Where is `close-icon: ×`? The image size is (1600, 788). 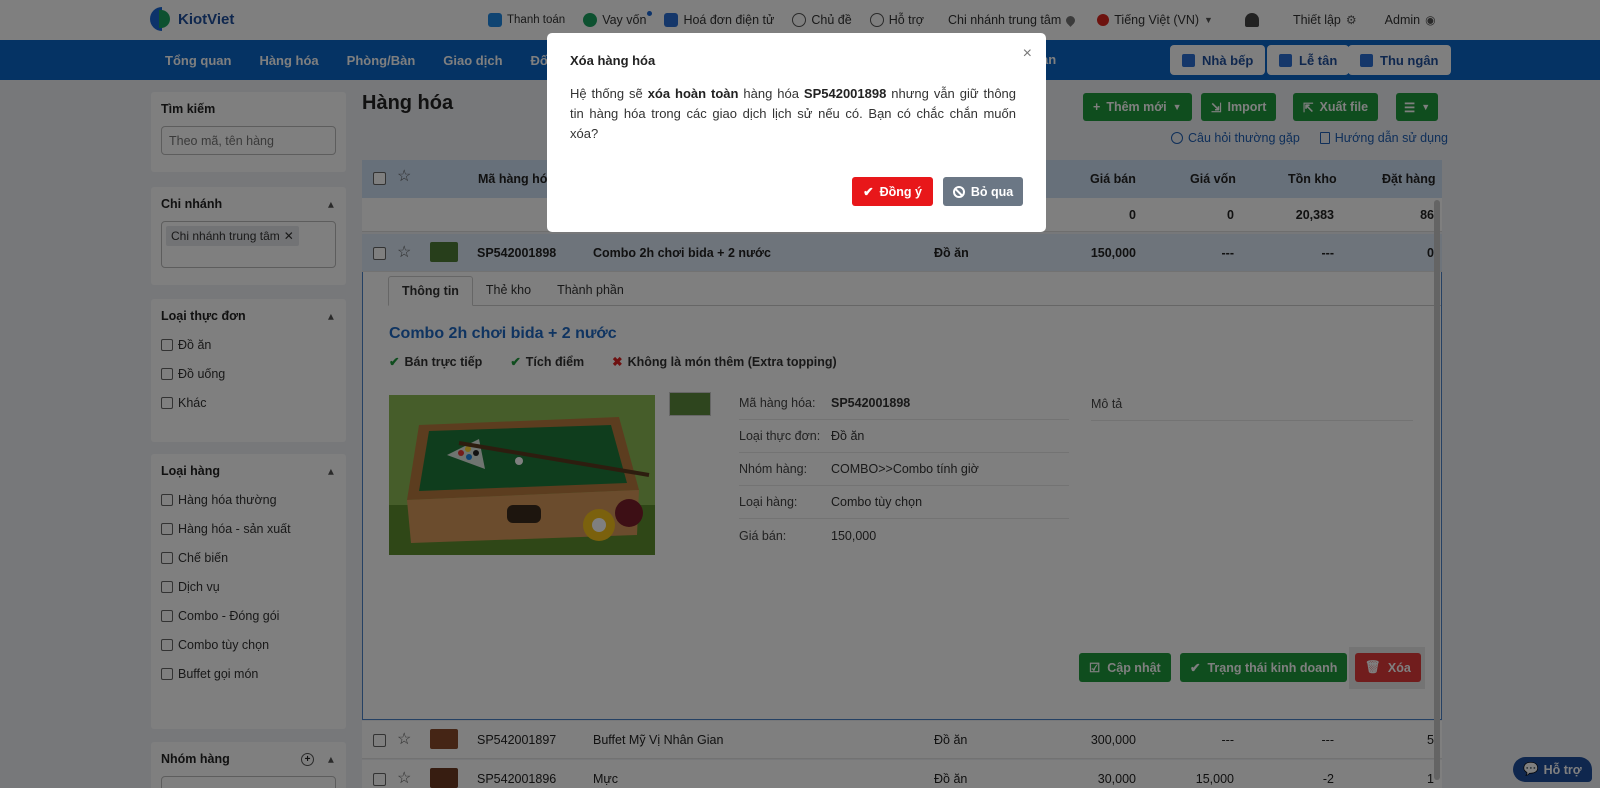 close-icon: × is located at coordinates (1027, 54).